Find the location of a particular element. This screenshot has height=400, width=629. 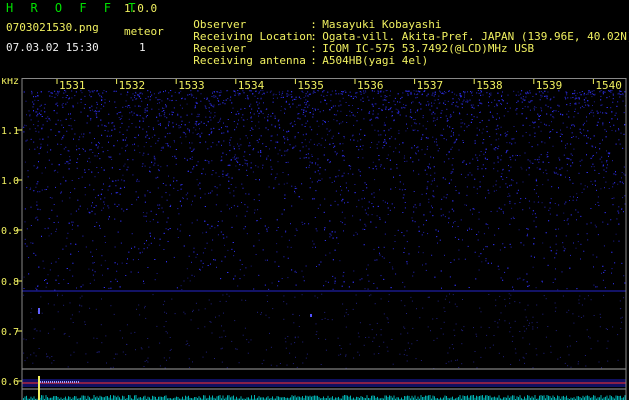

x-tick-label: 1532 is located at coordinates (132, 85).